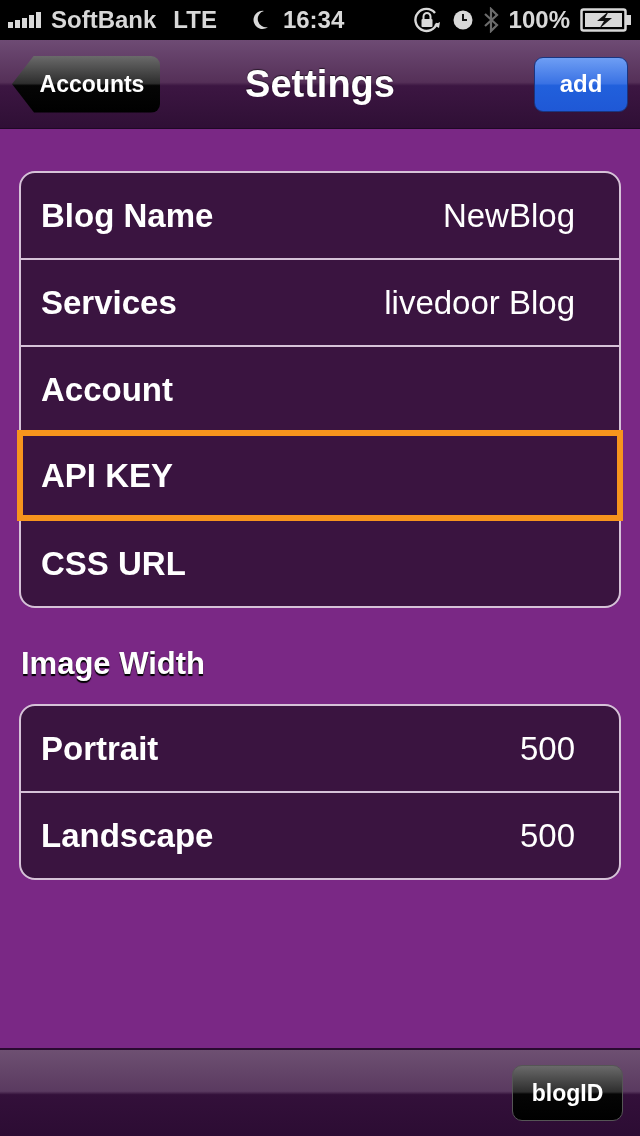  What do you see at coordinates (100, 748) in the screenshot?
I see `row-label: Portrait` at bounding box center [100, 748].